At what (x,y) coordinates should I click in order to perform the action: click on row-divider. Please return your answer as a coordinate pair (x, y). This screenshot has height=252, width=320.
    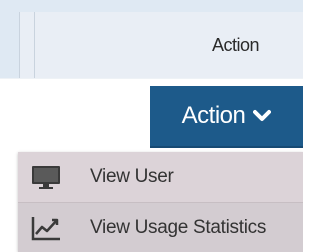
    Looking at the image, I should click on (151, 78).